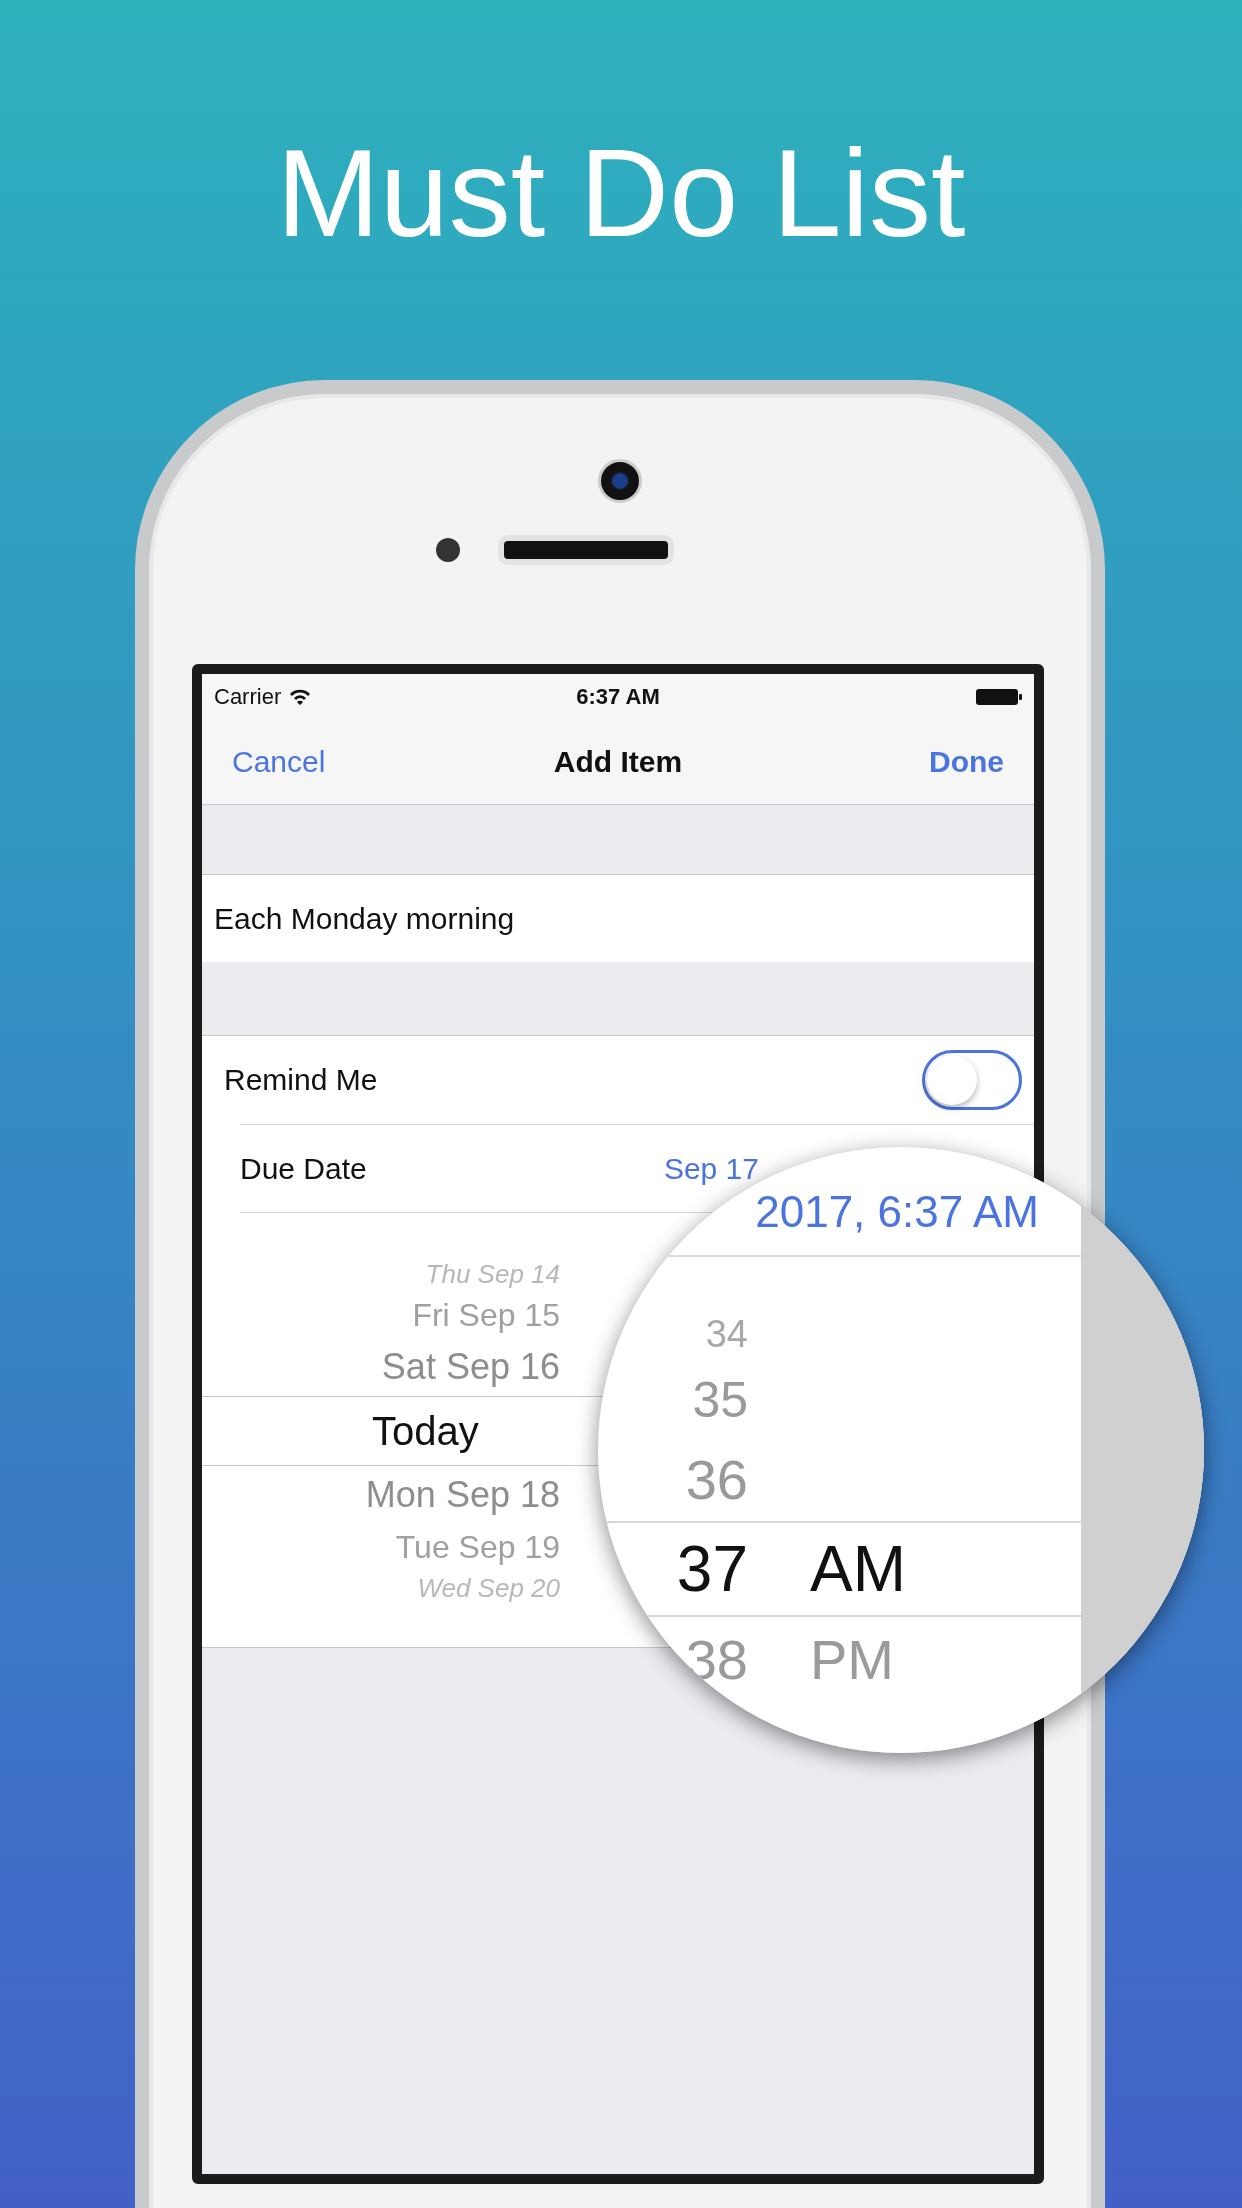 This screenshot has height=2208, width=1242. I want to click on due-date-label: Due Date, so click(303, 1168).